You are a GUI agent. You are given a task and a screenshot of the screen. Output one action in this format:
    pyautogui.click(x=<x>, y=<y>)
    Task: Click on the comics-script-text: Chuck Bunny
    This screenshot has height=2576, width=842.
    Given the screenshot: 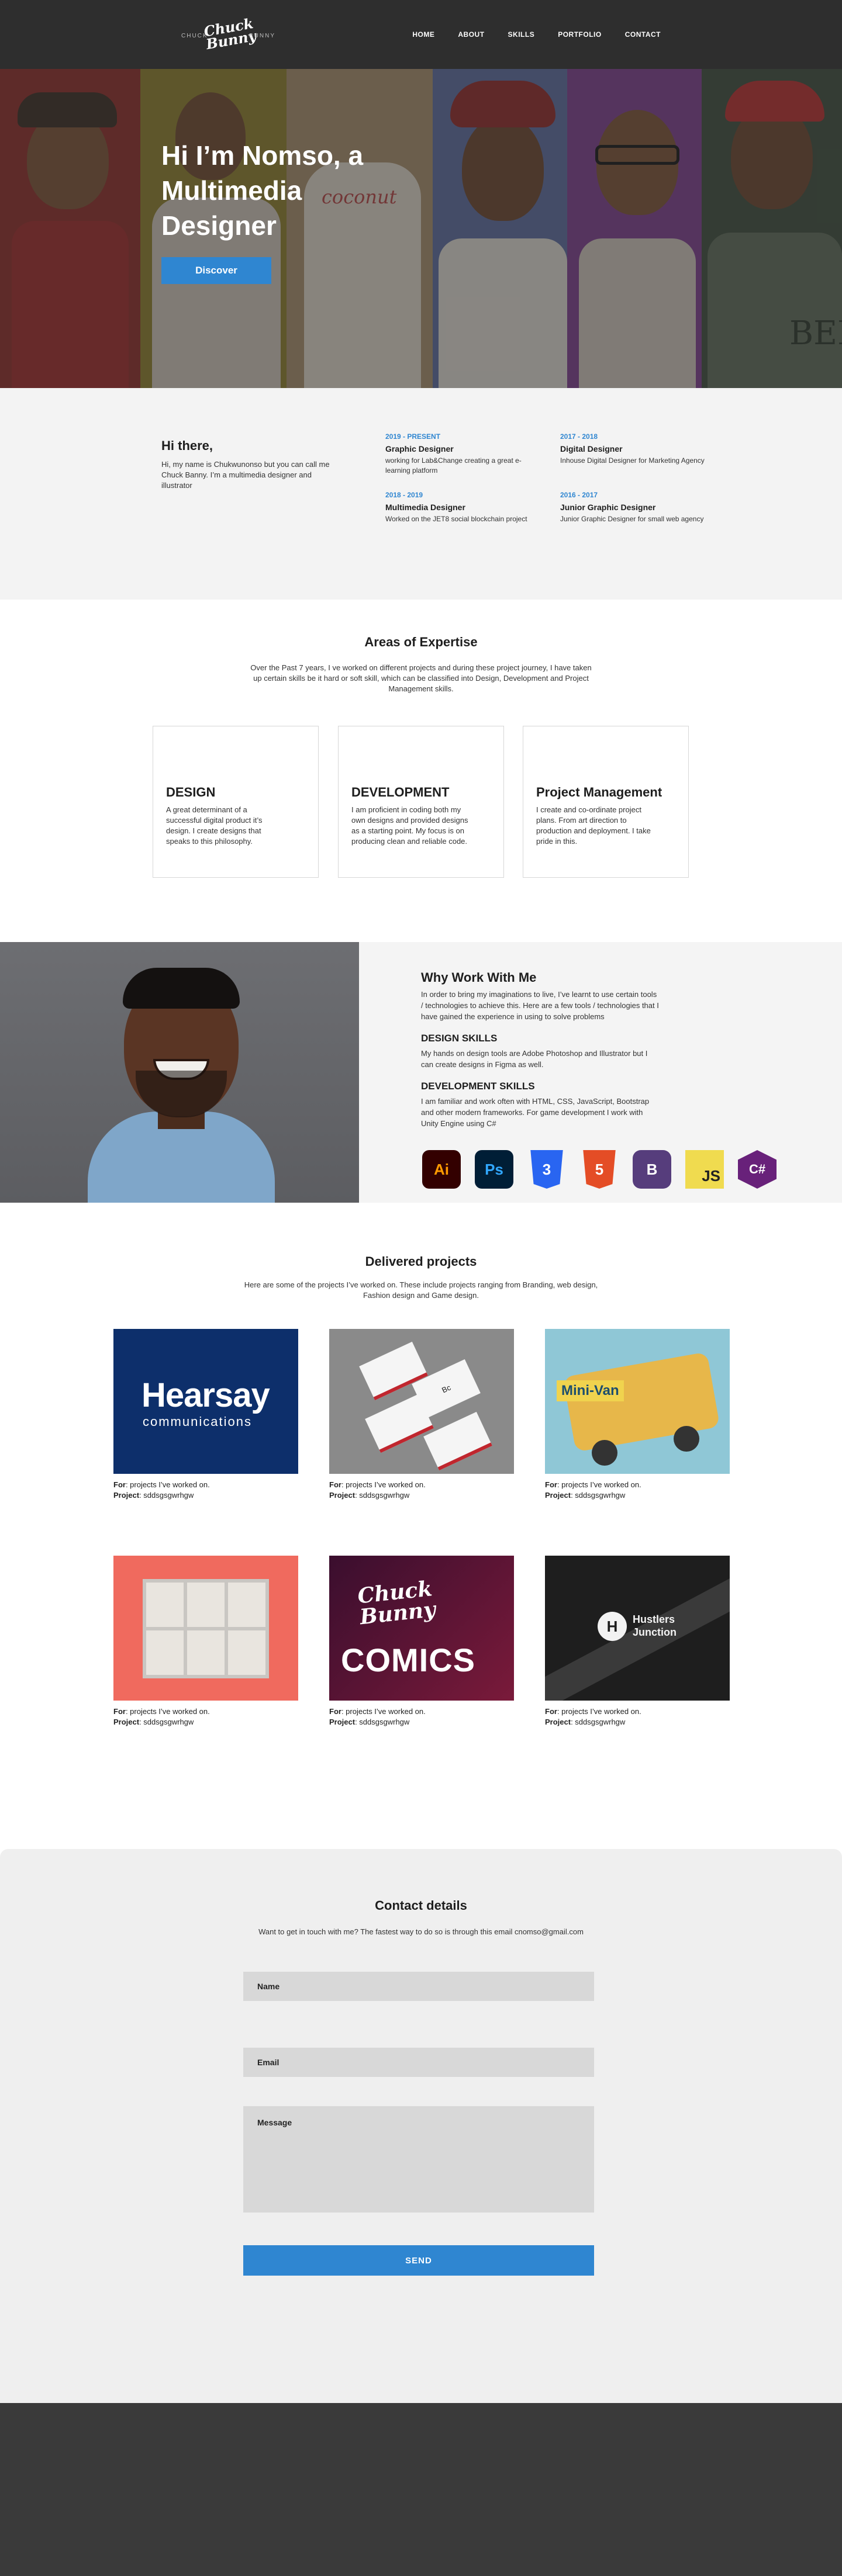 What is the action you would take?
    pyautogui.click(x=396, y=1603)
    